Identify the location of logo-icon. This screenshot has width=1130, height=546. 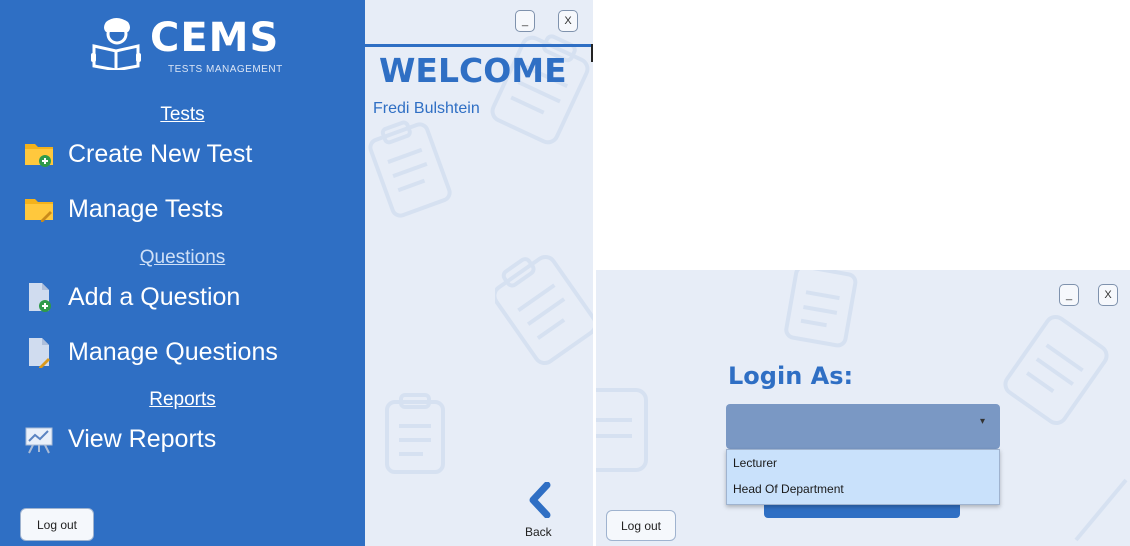
(116, 43).